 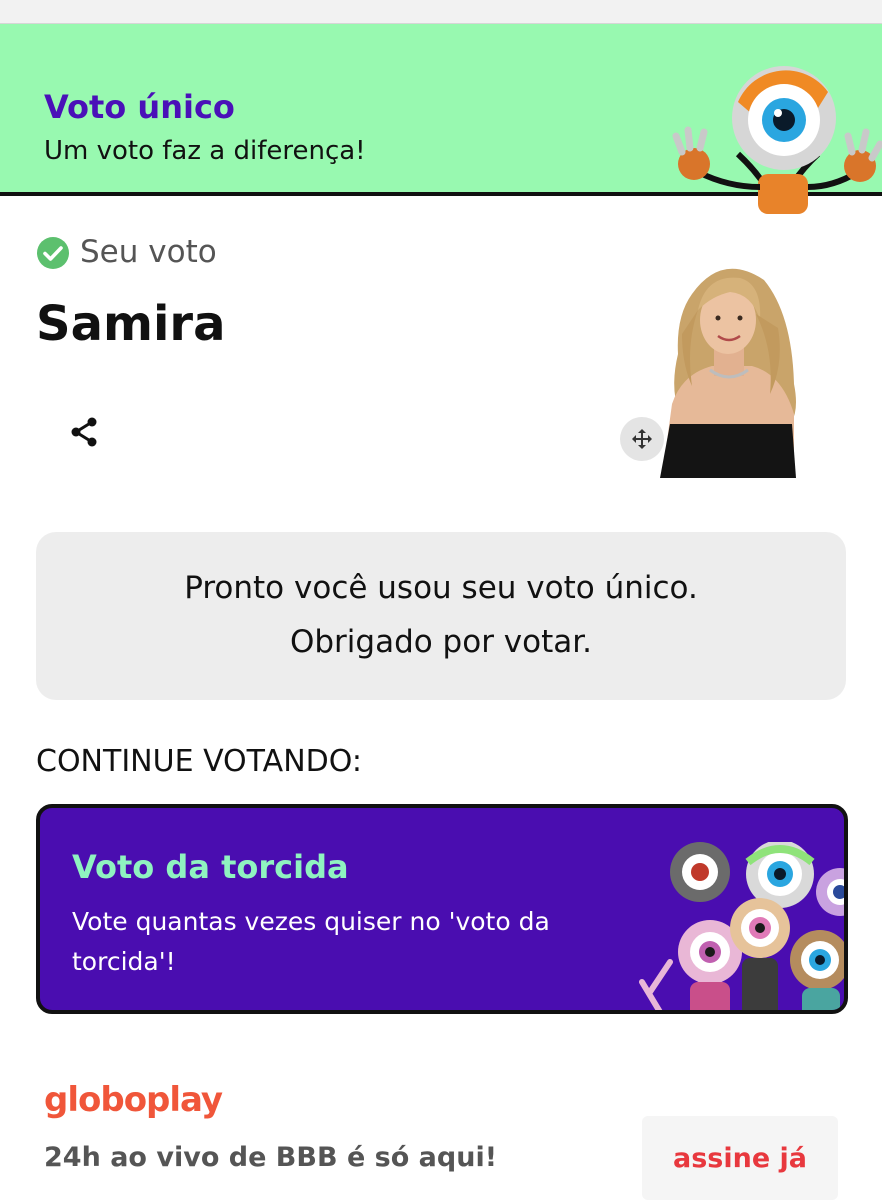 I want to click on footer-promo-text: 24h ao vivo de BBB é só aqui!, so click(x=271, y=1157).